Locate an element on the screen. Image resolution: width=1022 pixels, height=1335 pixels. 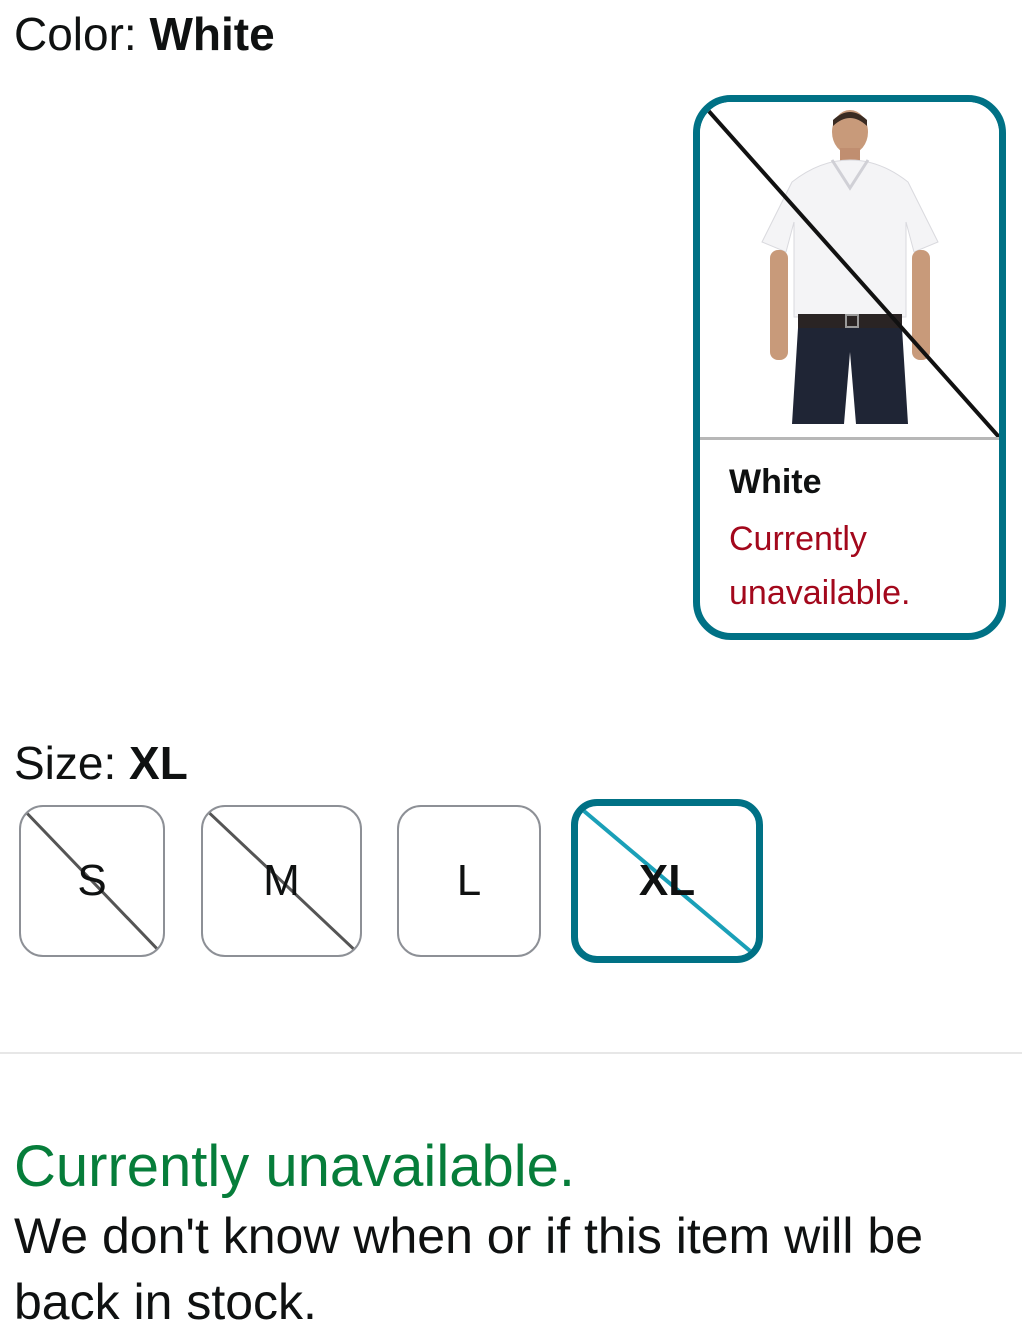
swatch-name: White is located at coordinates (775, 482).